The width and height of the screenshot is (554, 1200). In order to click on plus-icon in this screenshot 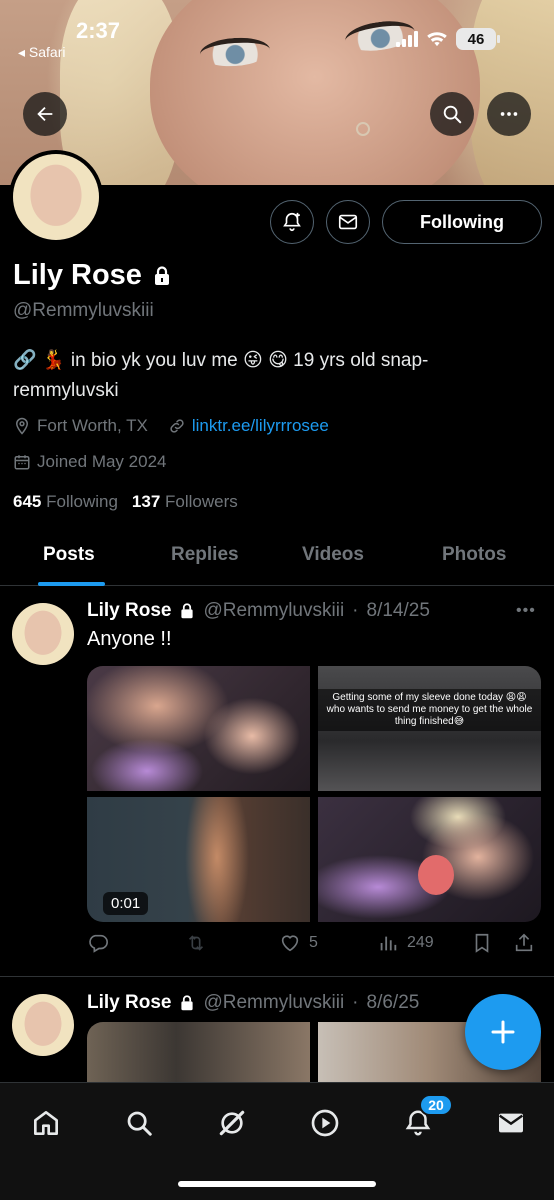, I will do `click(503, 1032)`.